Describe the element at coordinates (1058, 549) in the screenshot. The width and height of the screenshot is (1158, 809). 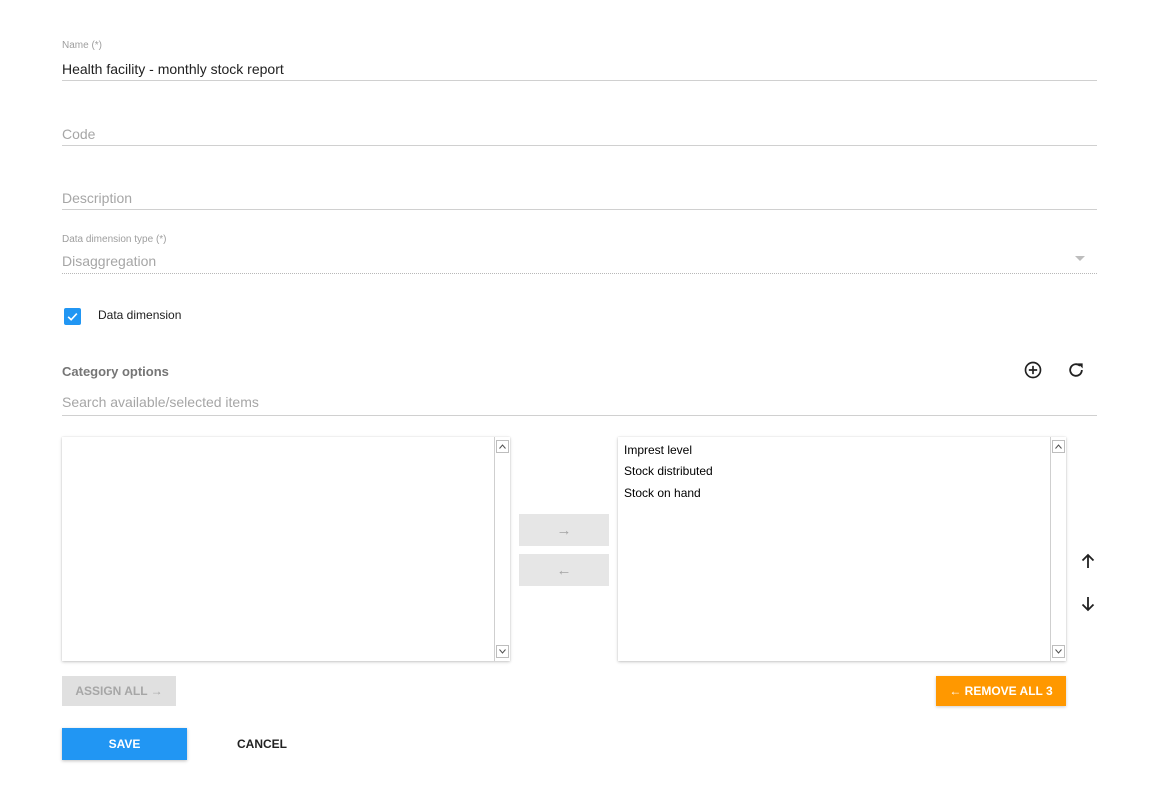
I see `selected-list-scrollbar` at that location.